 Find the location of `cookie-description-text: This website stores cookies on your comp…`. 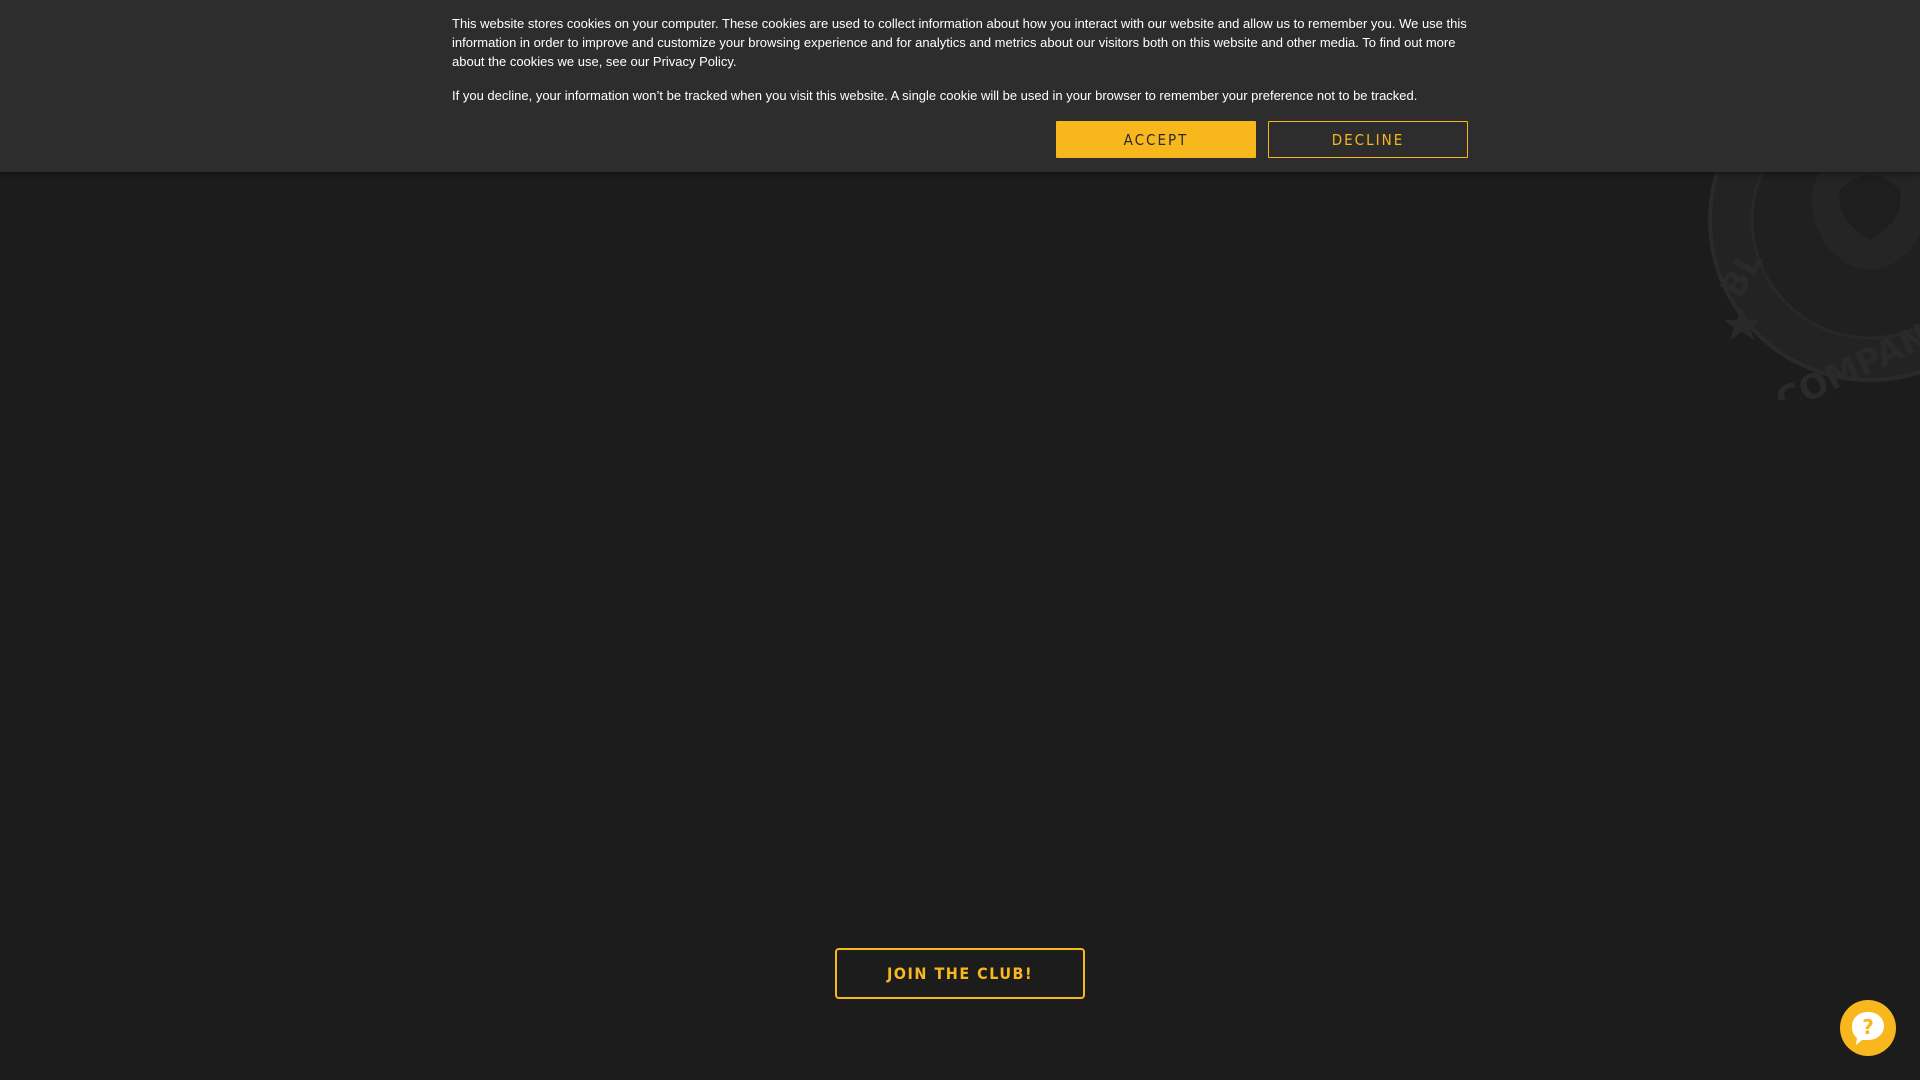

cookie-description-text: This website stores cookies on your comp… is located at coordinates (959, 42).